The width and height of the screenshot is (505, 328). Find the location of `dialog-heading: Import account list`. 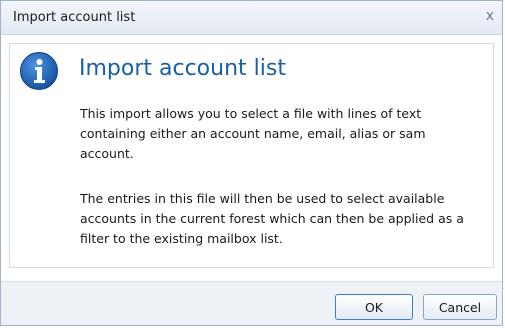

dialog-heading: Import account list is located at coordinates (182, 68).